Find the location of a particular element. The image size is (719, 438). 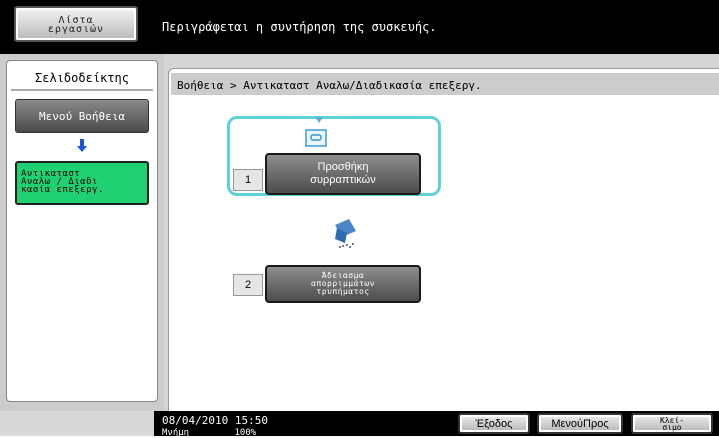

job-list-label-line2: εργασιών is located at coordinates (76, 29).